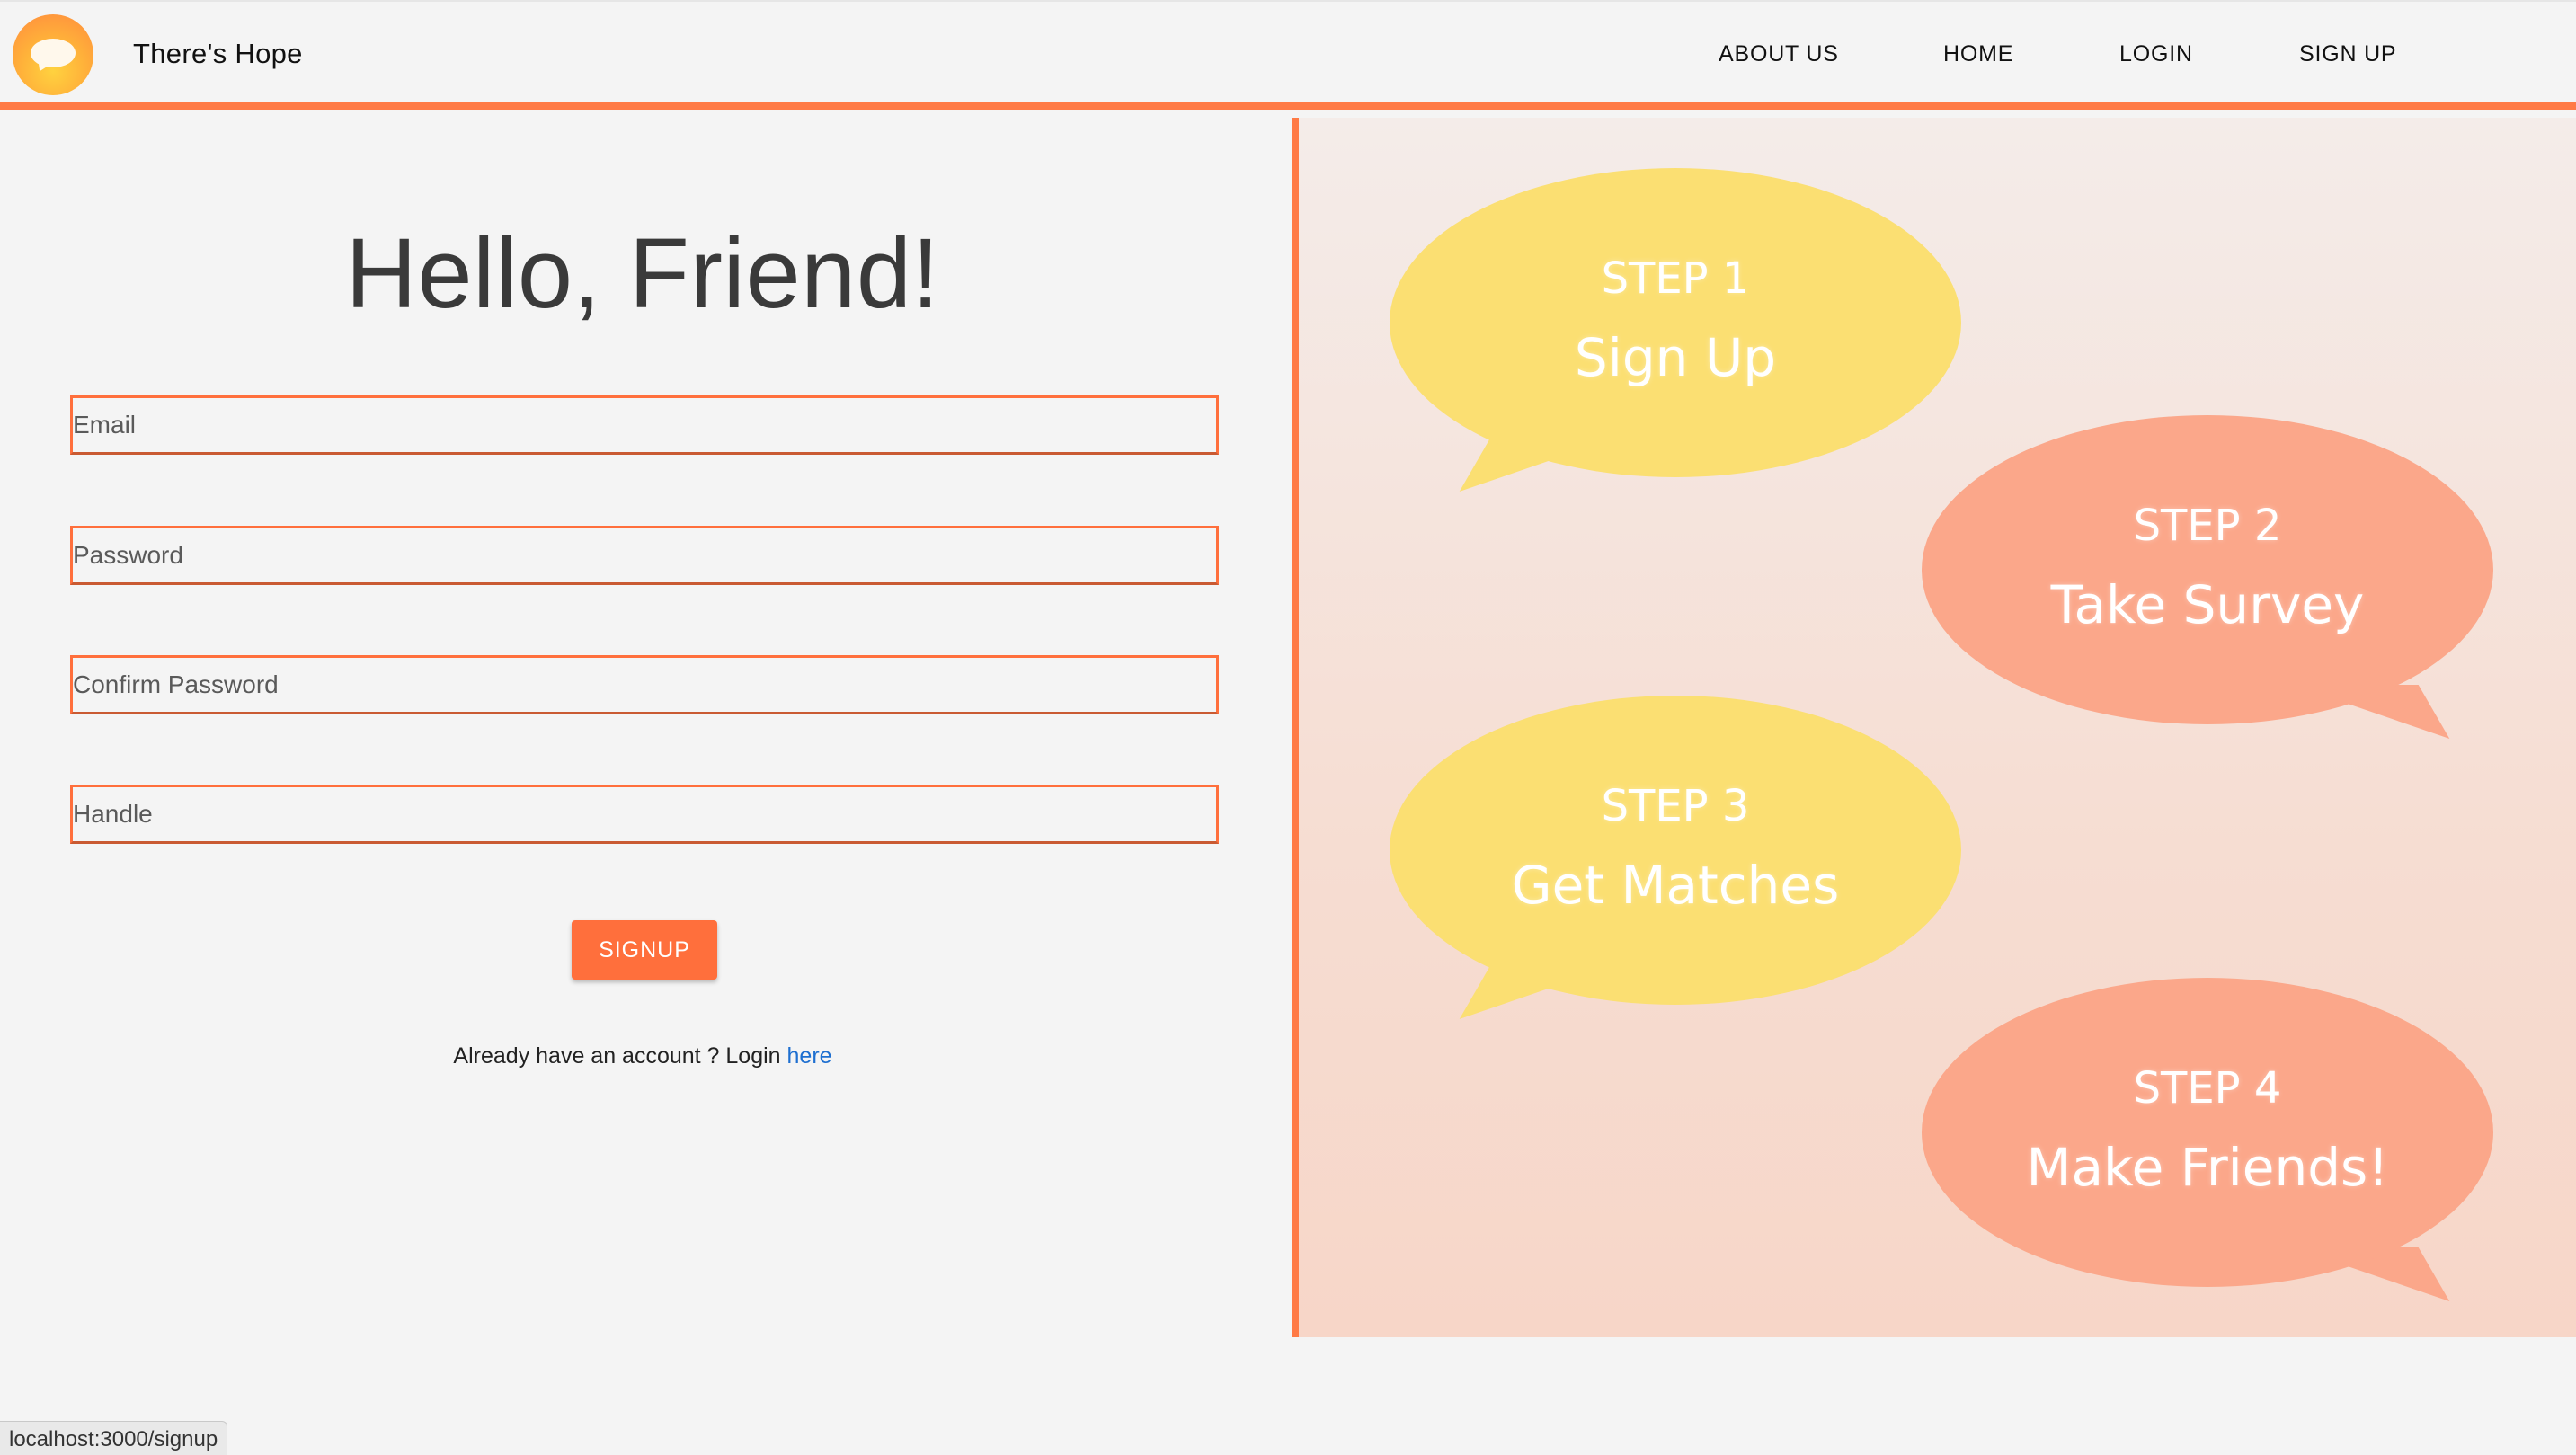 Image resolution: width=2576 pixels, height=1455 pixels. I want to click on step-3-bubble: STEP 3 Get Matches, so click(1675, 858).